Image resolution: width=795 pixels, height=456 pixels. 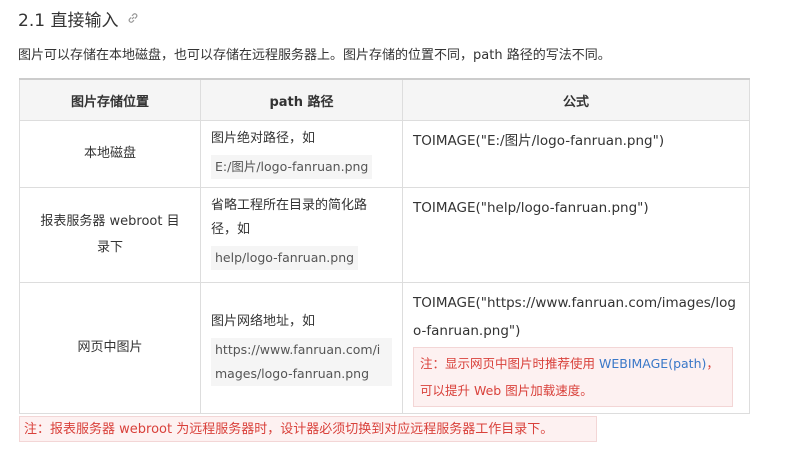 I want to click on inline-note-prefix: 注：显示网页中图片时推荐使用, so click(x=509, y=363).